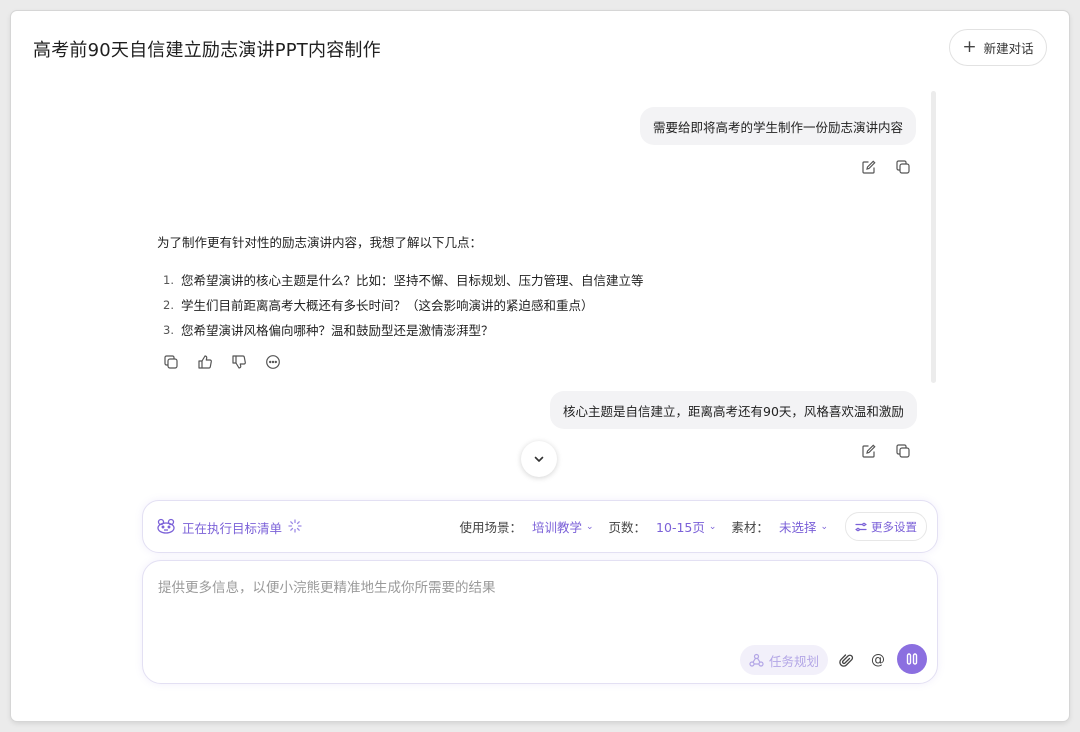  What do you see at coordinates (969, 47) in the screenshot?
I see `plus-icon: +` at bounding box center [969, 47].